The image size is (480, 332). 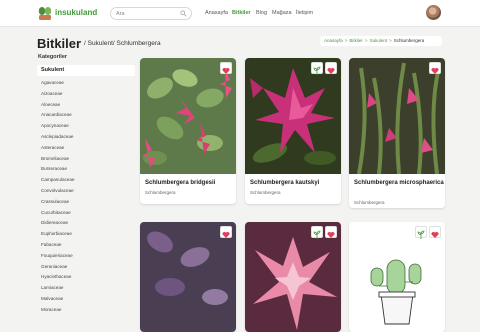 What do you see at coordinates (57, 115) in the screenshot?
I see `sidebar-item: Anacardiaceae` at bounding box center [57, 115].